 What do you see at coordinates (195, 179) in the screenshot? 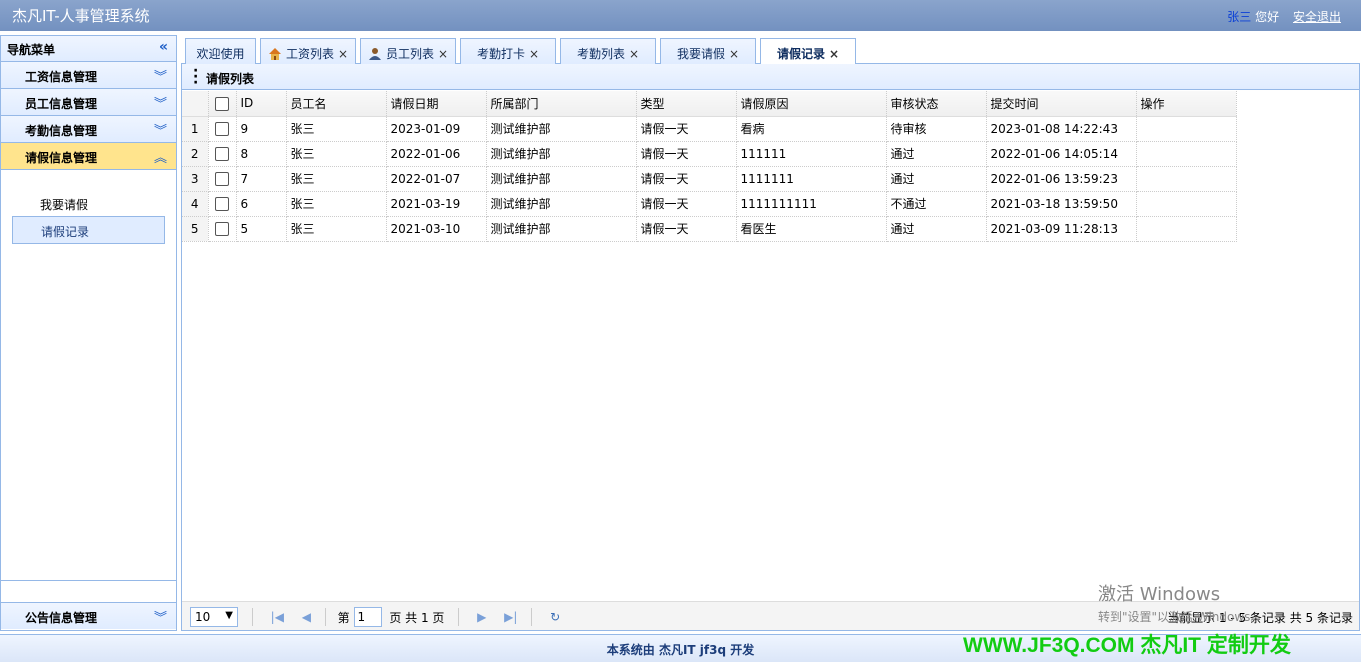
I see `row-number: 3` at bounding box center [195, 179].